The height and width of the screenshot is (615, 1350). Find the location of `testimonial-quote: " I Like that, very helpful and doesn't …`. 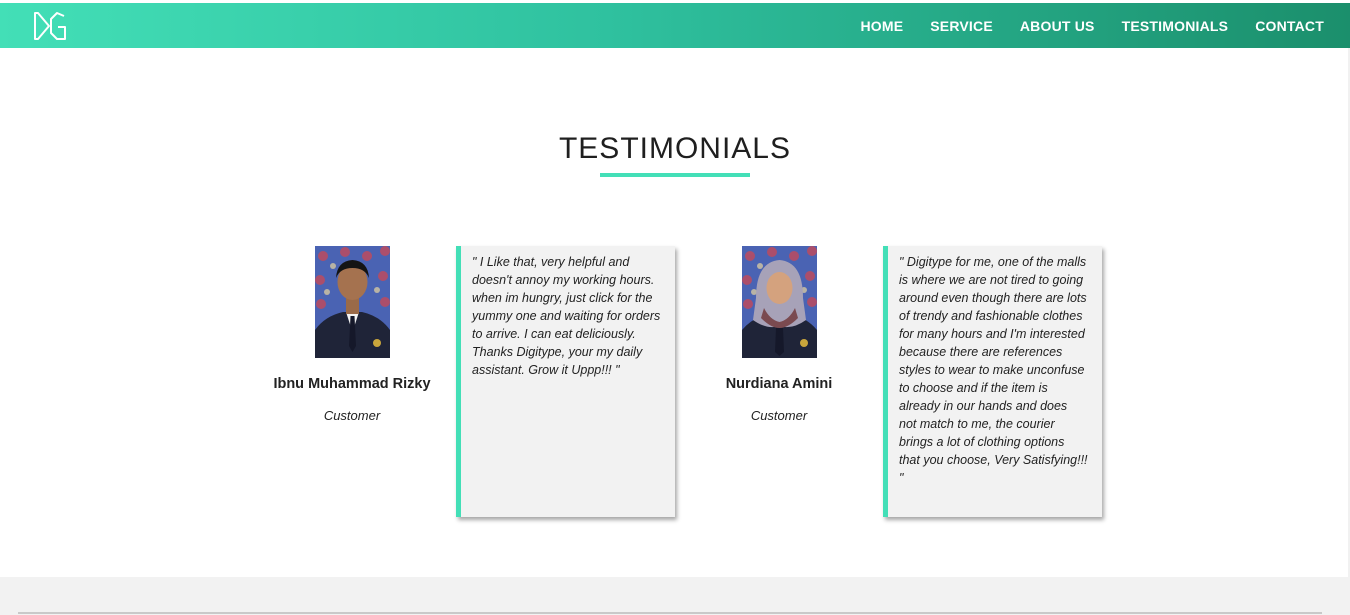

testimonial-quote: " I Like that, very helpful and doesn't … is located at coordinates (566, 316).